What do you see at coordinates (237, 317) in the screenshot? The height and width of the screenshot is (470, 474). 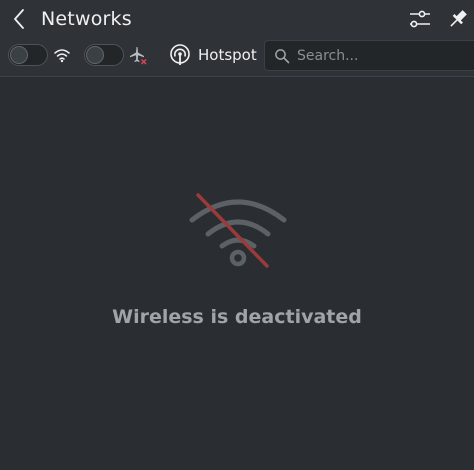 I see `status-message: Wireless is deactivated` at bounding box center [237, 317].